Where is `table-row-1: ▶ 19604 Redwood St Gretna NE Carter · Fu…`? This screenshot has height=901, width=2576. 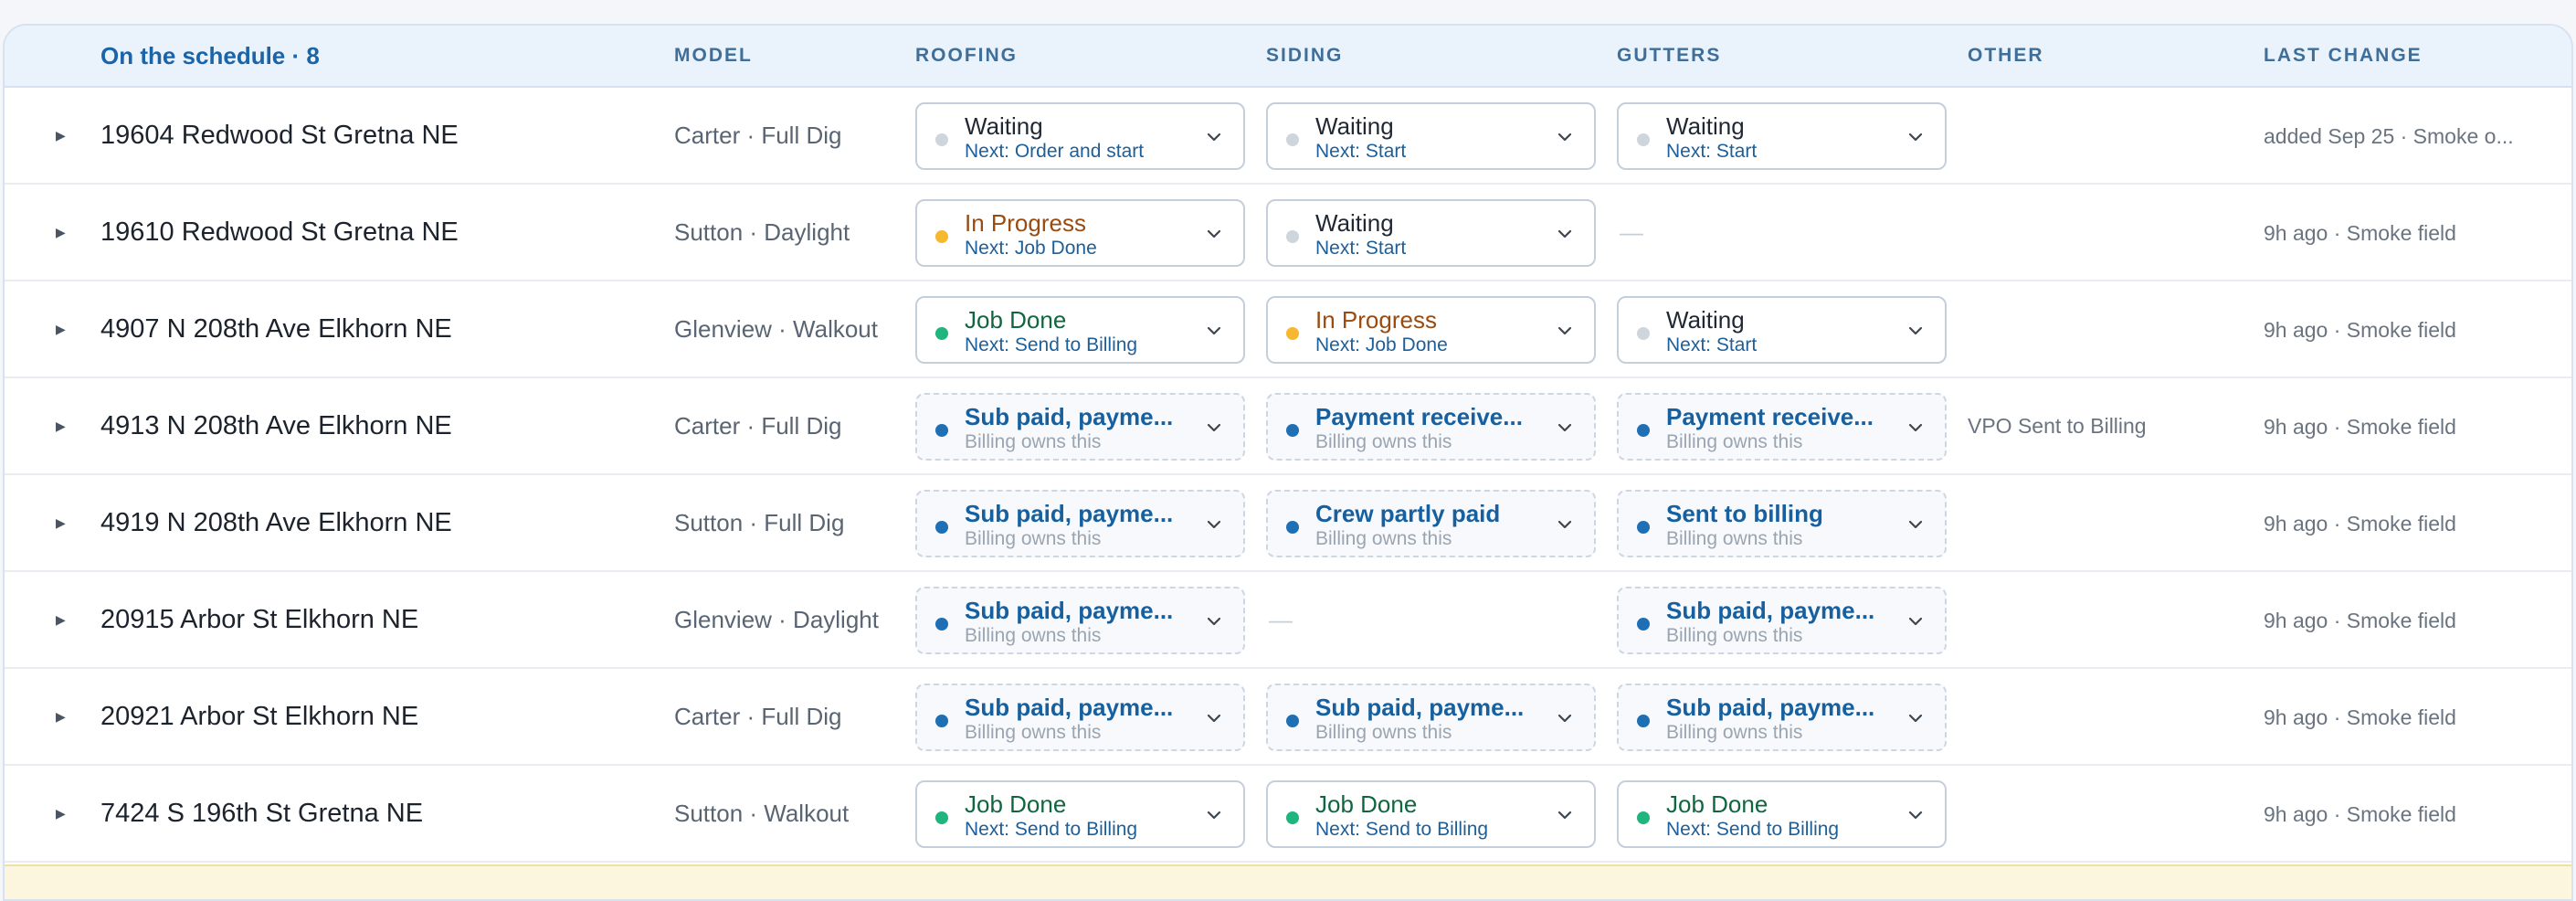
table-row-1: ▶ 19604 Redwood St Gretna NE Carter · Fu… is located at coordinates (1288, 136).